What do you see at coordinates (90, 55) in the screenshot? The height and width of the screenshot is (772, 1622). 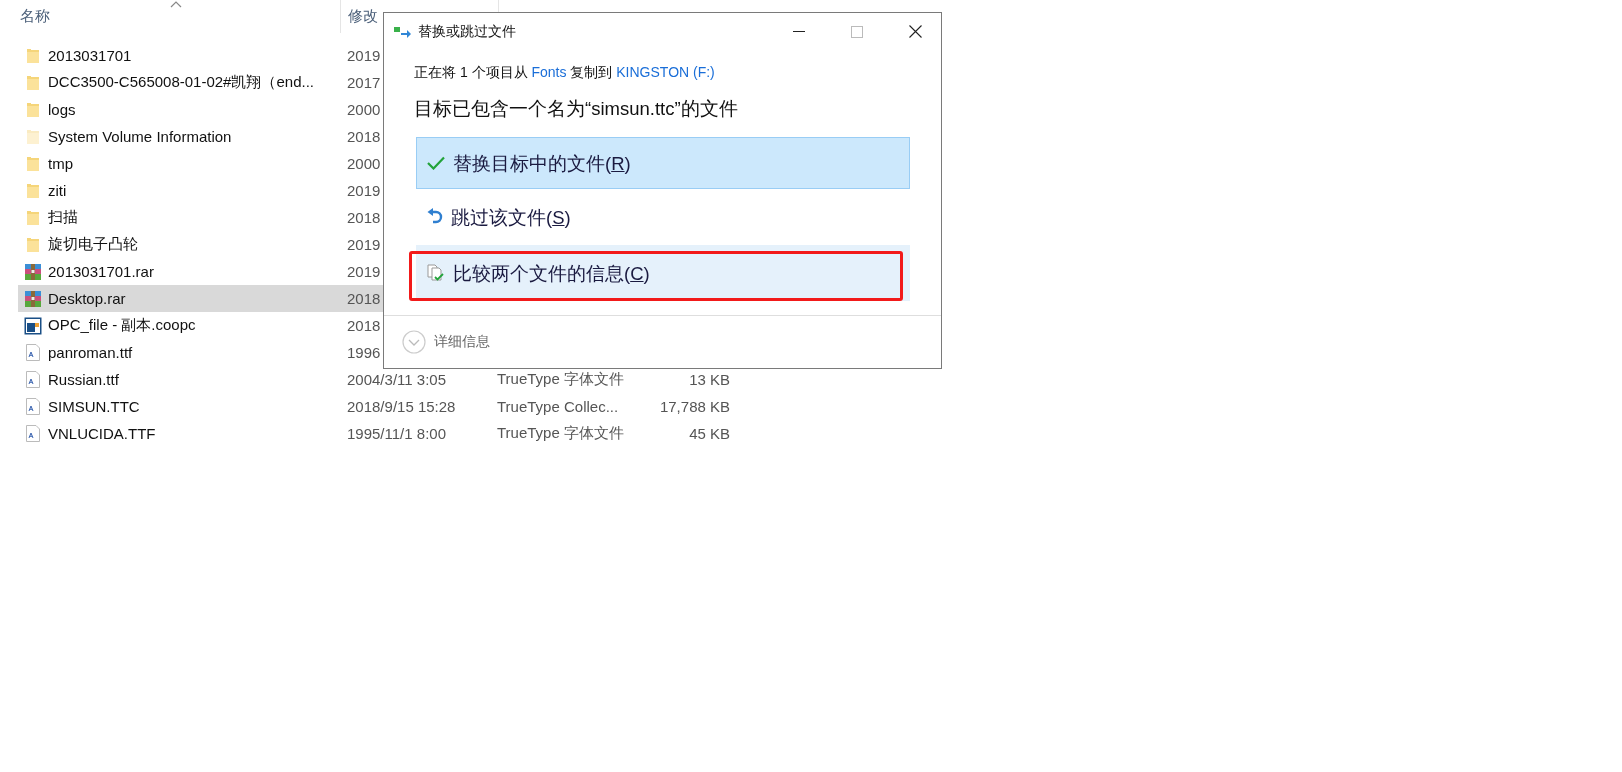 I see `file-name: 2013031701` at bounding box center [90, 55].